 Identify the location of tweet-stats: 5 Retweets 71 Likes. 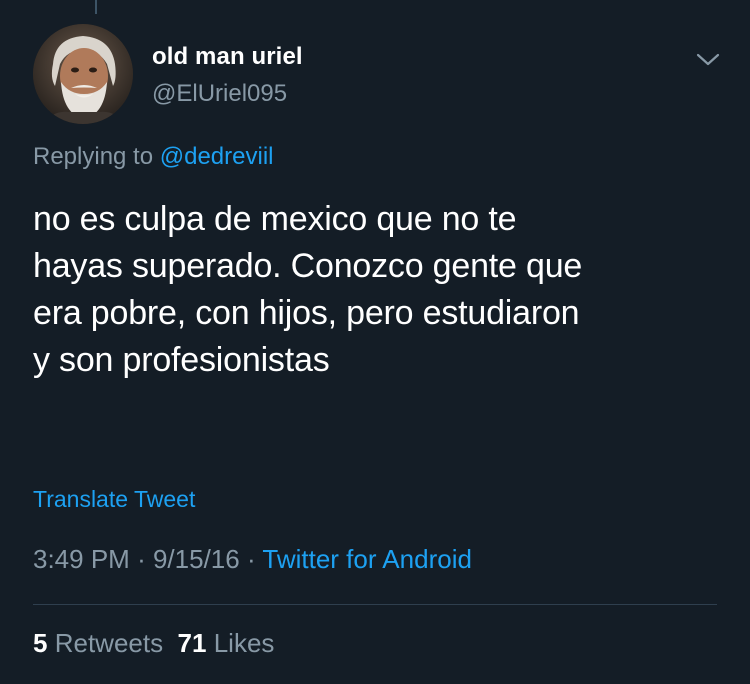
(153, 643).